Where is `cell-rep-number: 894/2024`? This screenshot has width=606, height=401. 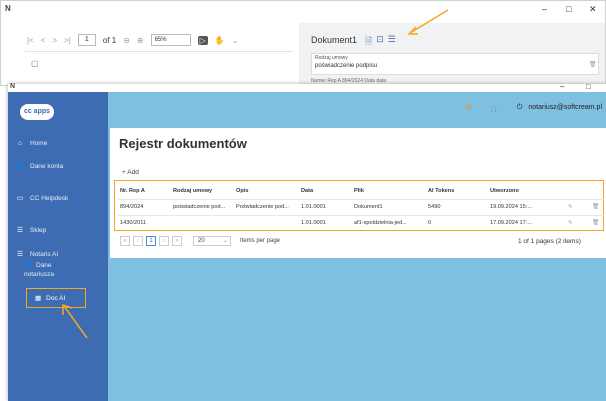 cell-rep-number: 894/2024 is located at coordinates (132, 206).